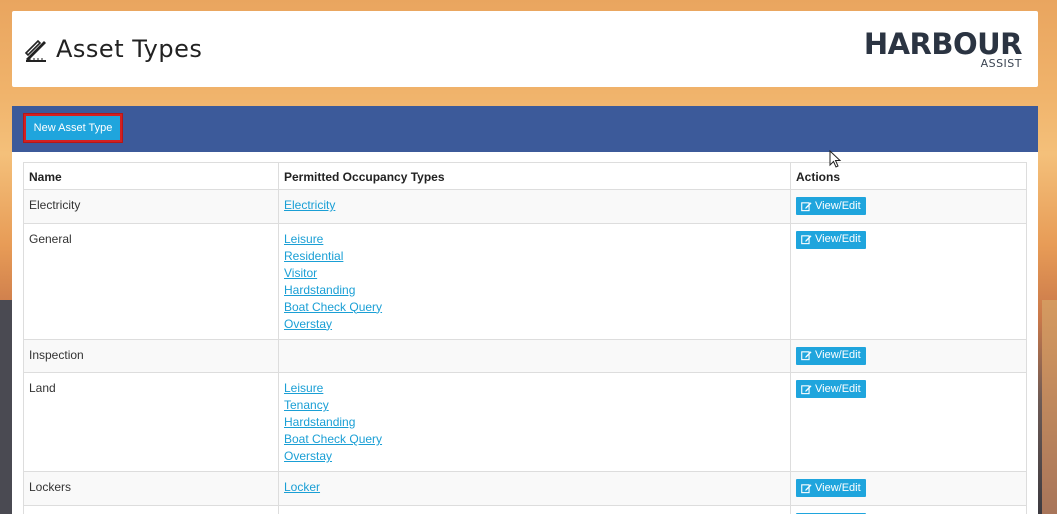  I want to click on occupancy-type-link: Visitor, so click(534, 273).